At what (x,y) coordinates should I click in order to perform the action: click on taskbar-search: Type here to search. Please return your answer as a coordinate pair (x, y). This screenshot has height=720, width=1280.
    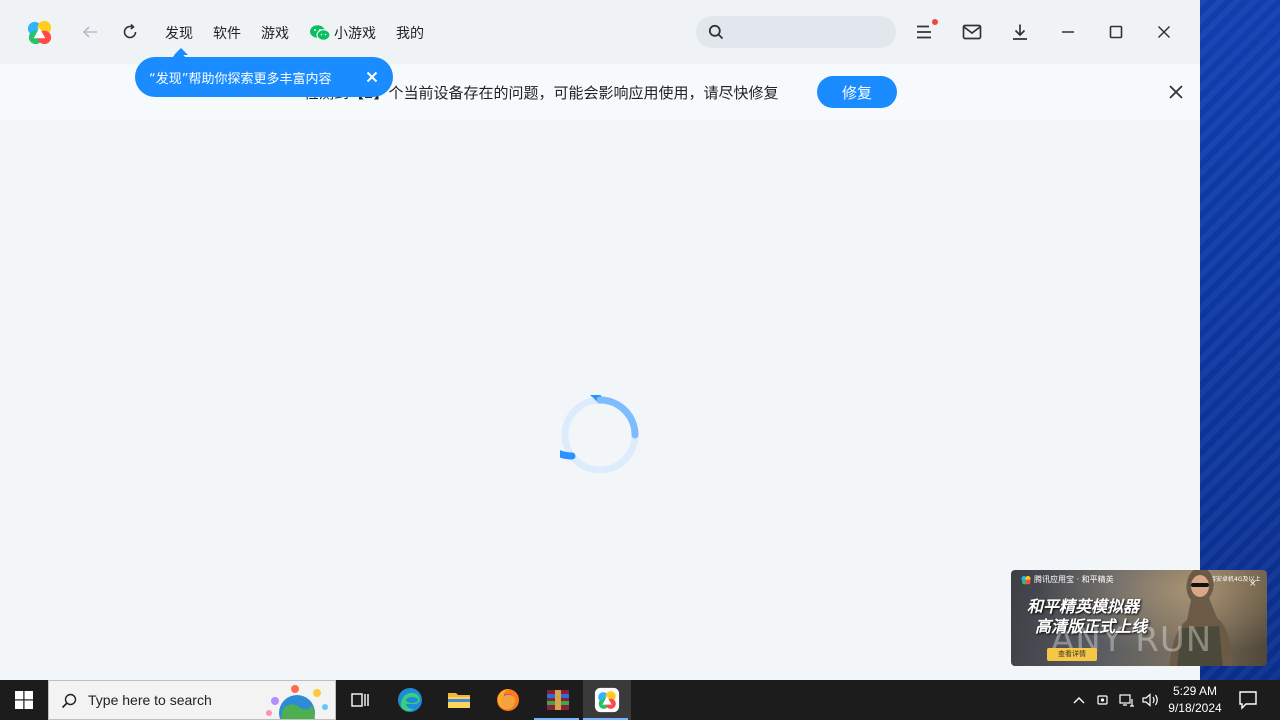
    Looking at the image, I should click on (192, 700).